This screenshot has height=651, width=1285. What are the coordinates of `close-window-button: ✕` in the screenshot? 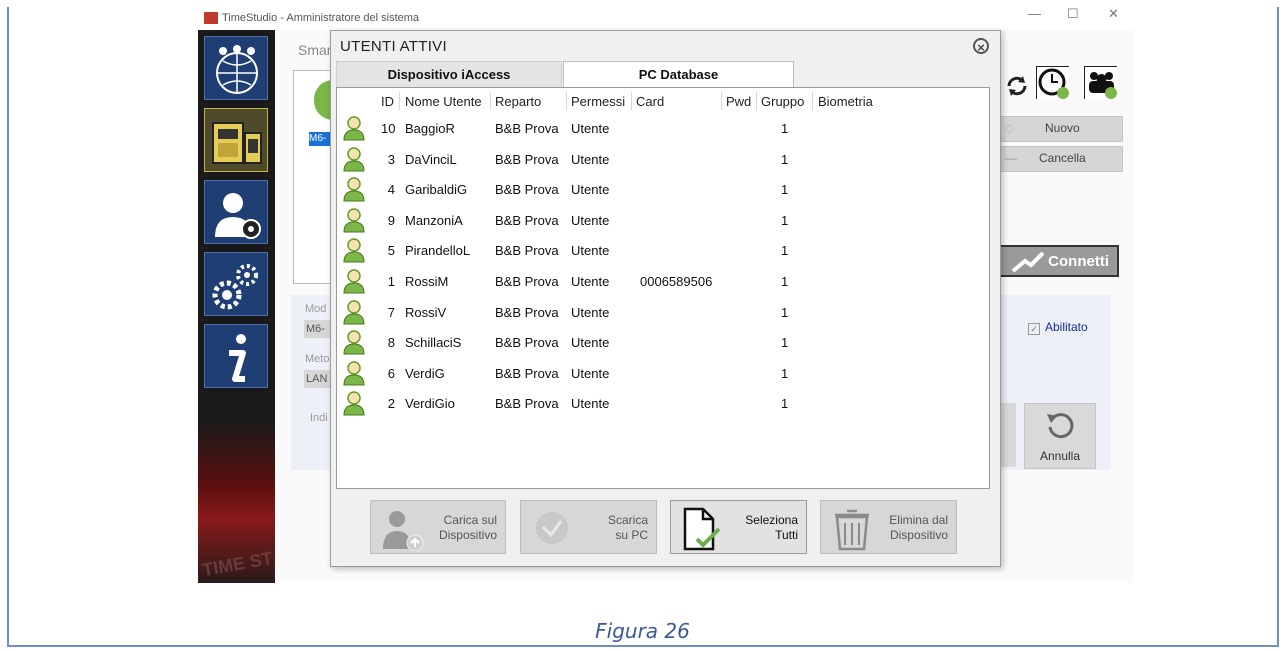 It's located at (1113, 14).